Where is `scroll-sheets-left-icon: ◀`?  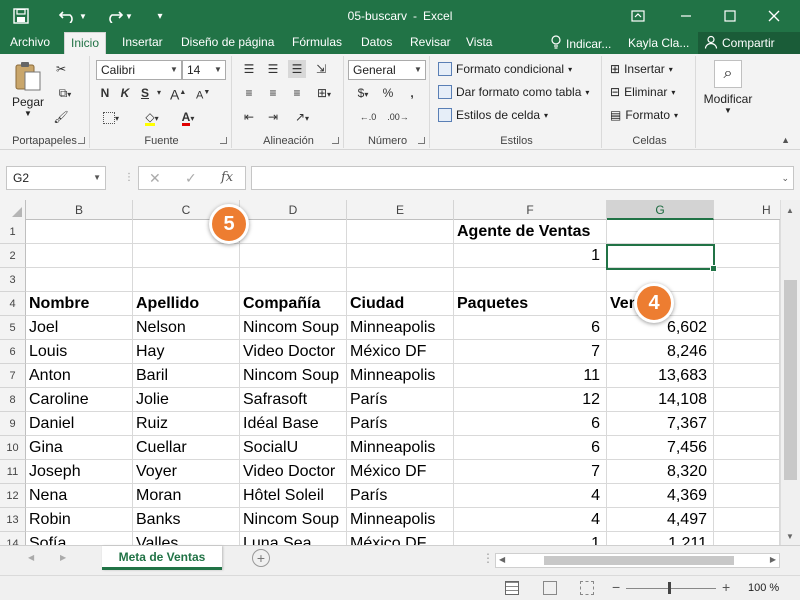
scroll-sheets-left-icon: ◀ is located at coordinates (31, 557).